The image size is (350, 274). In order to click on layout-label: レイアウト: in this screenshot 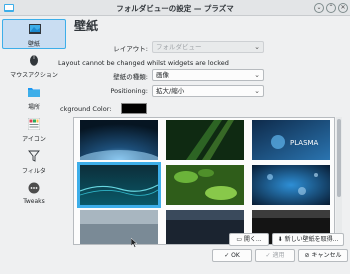, I will do `click(130, 49)`.